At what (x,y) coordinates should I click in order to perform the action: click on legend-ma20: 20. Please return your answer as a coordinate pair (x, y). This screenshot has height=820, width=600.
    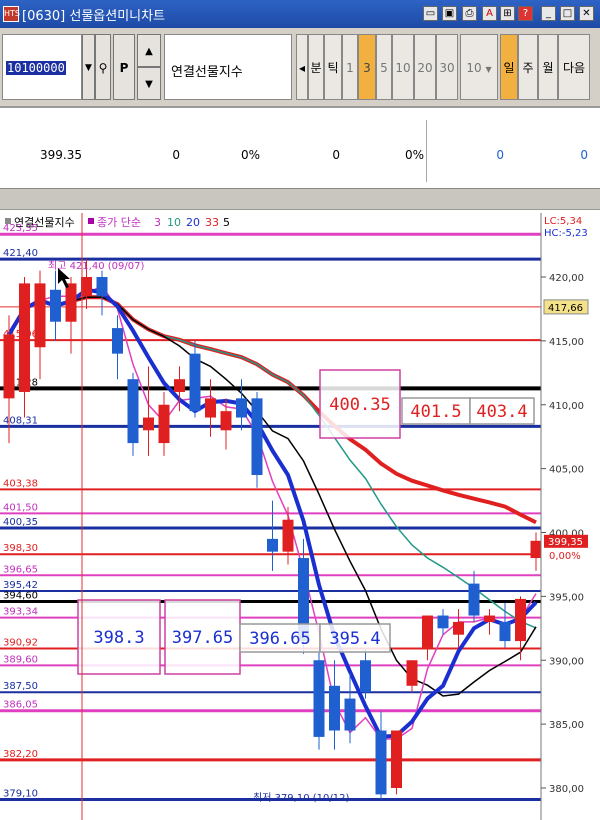
    Looking at the image, I should click on (193, 222).